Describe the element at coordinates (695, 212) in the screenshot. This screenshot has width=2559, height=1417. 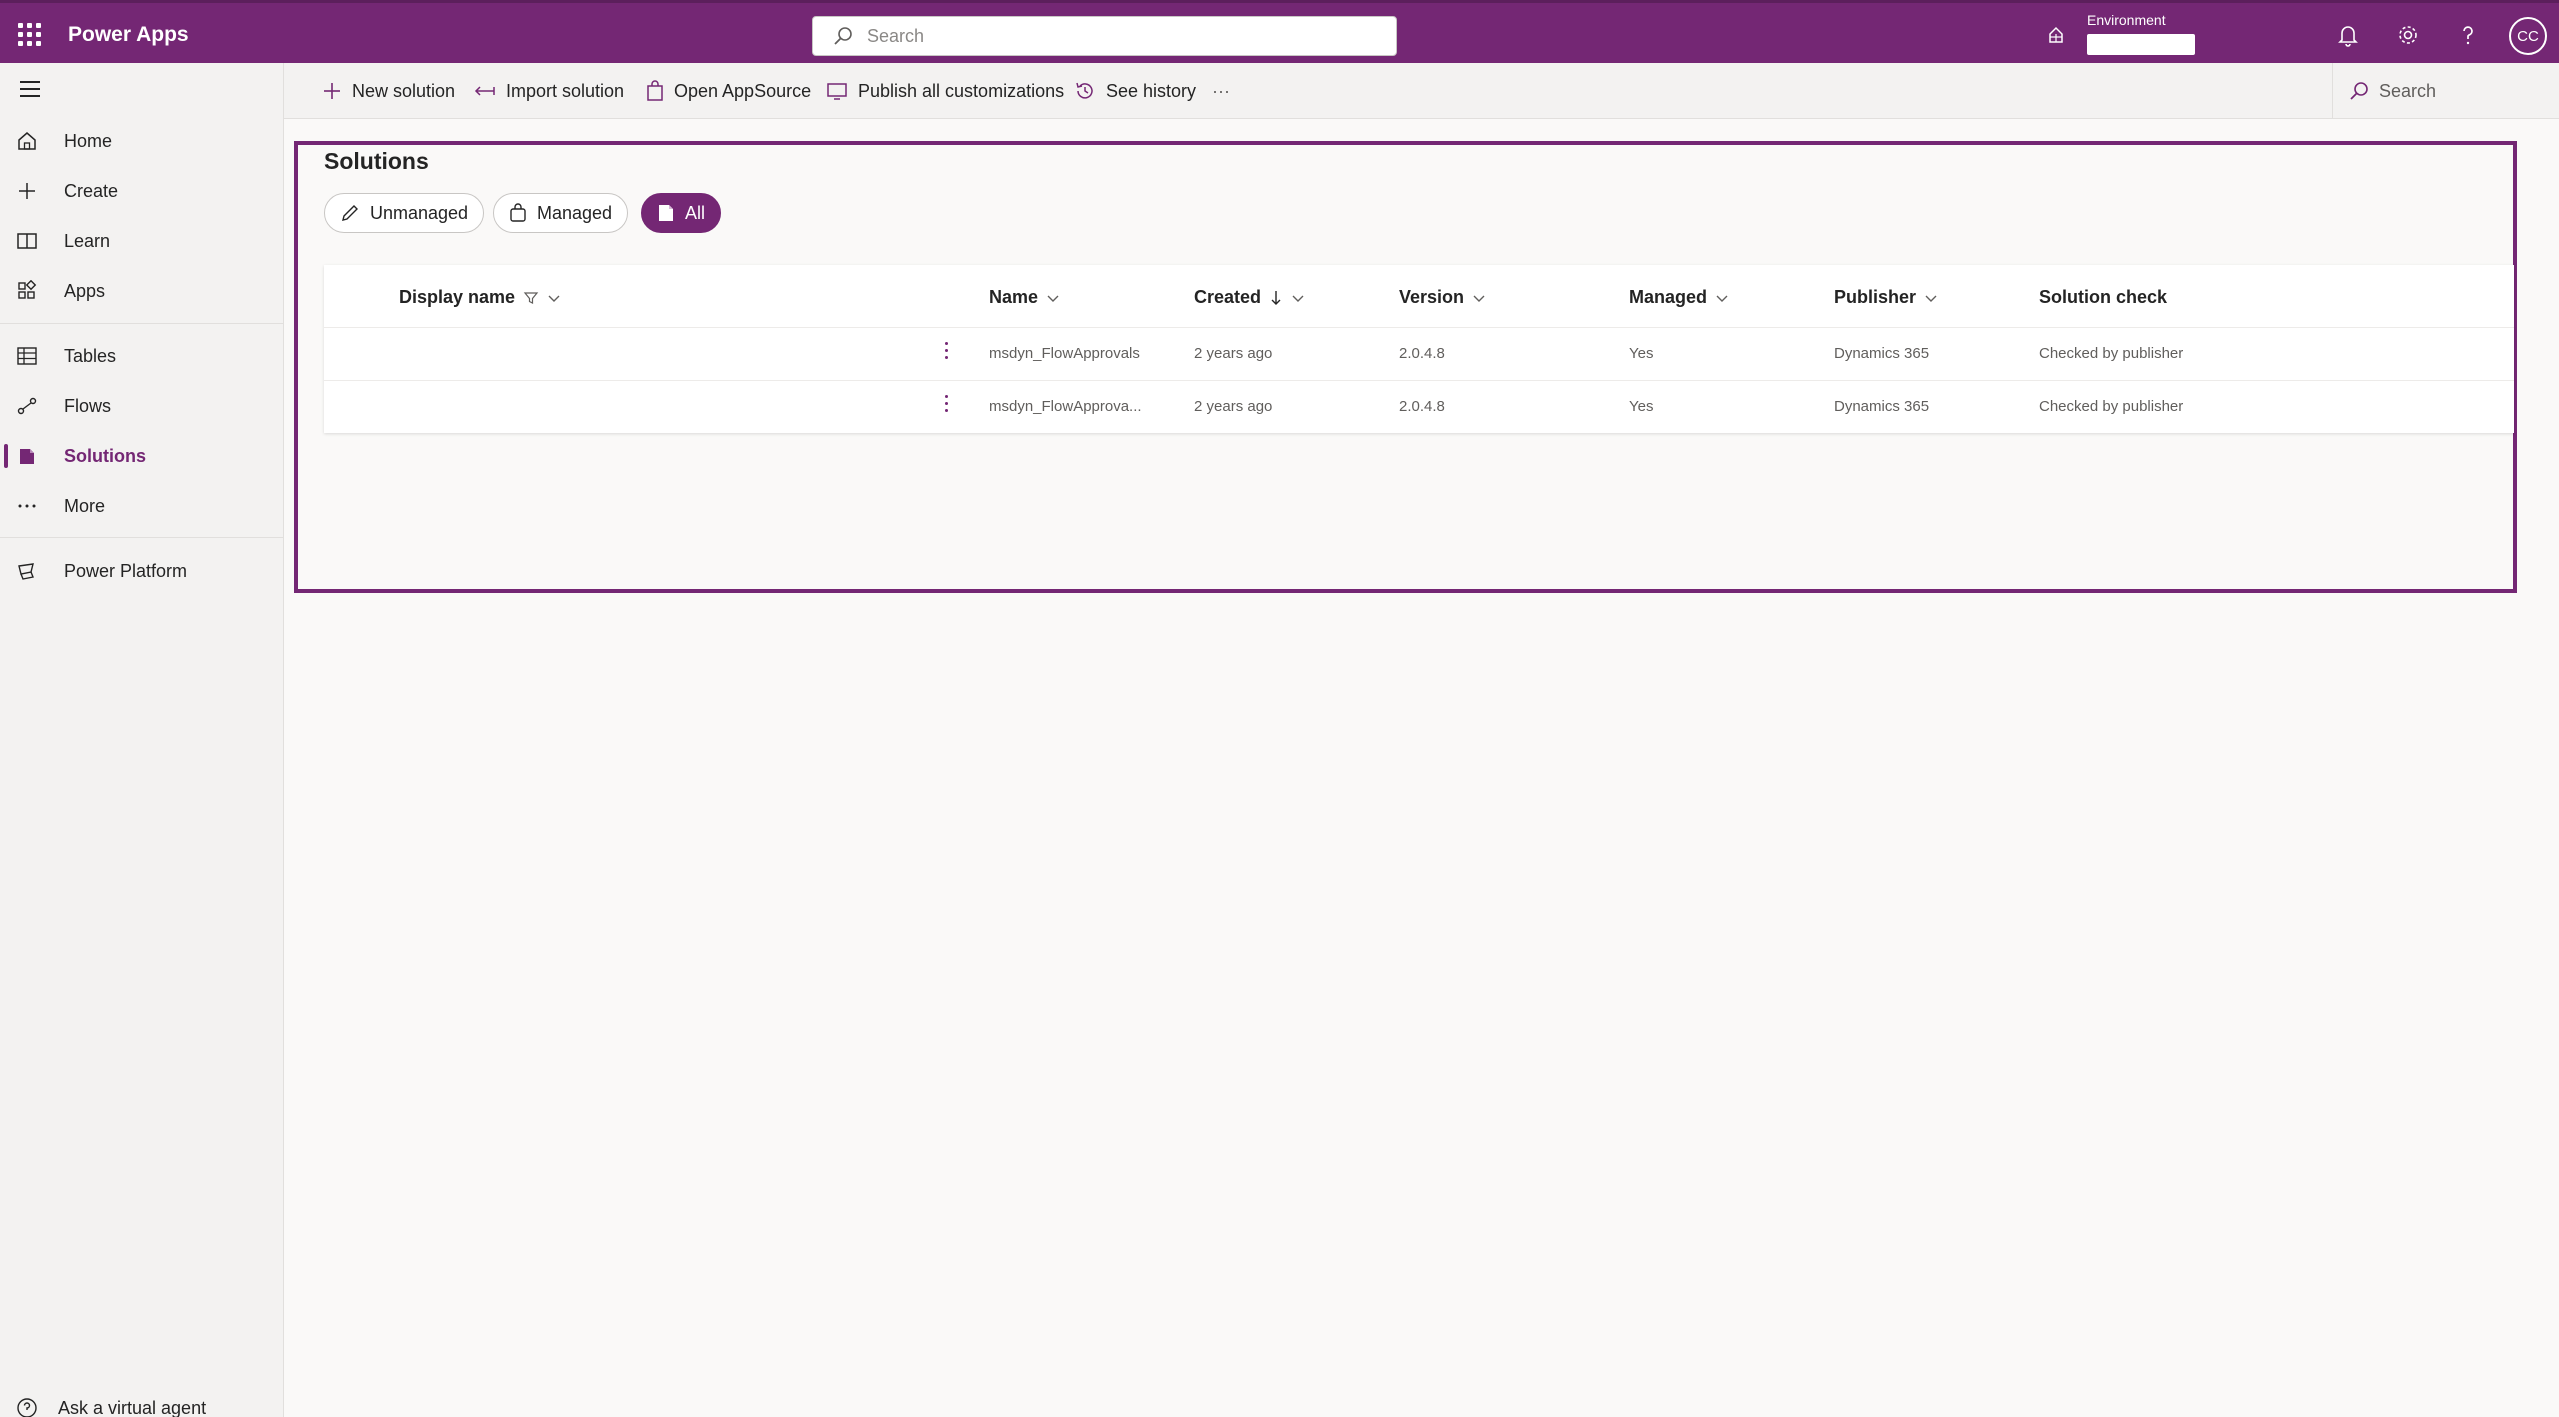
I see `filter-all-label: All` at that location.